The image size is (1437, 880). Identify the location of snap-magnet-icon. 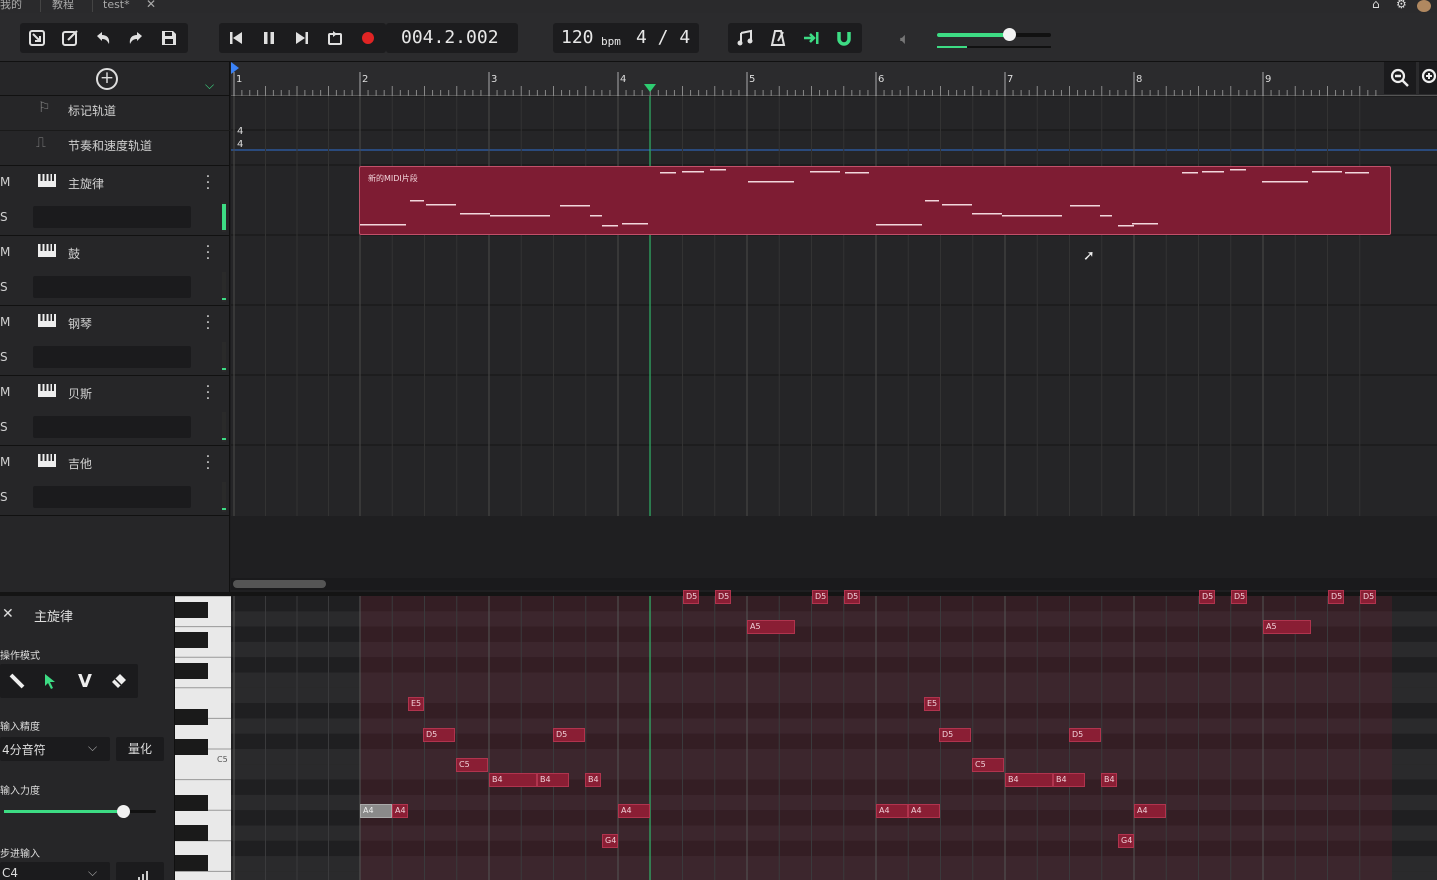
(844, 38).